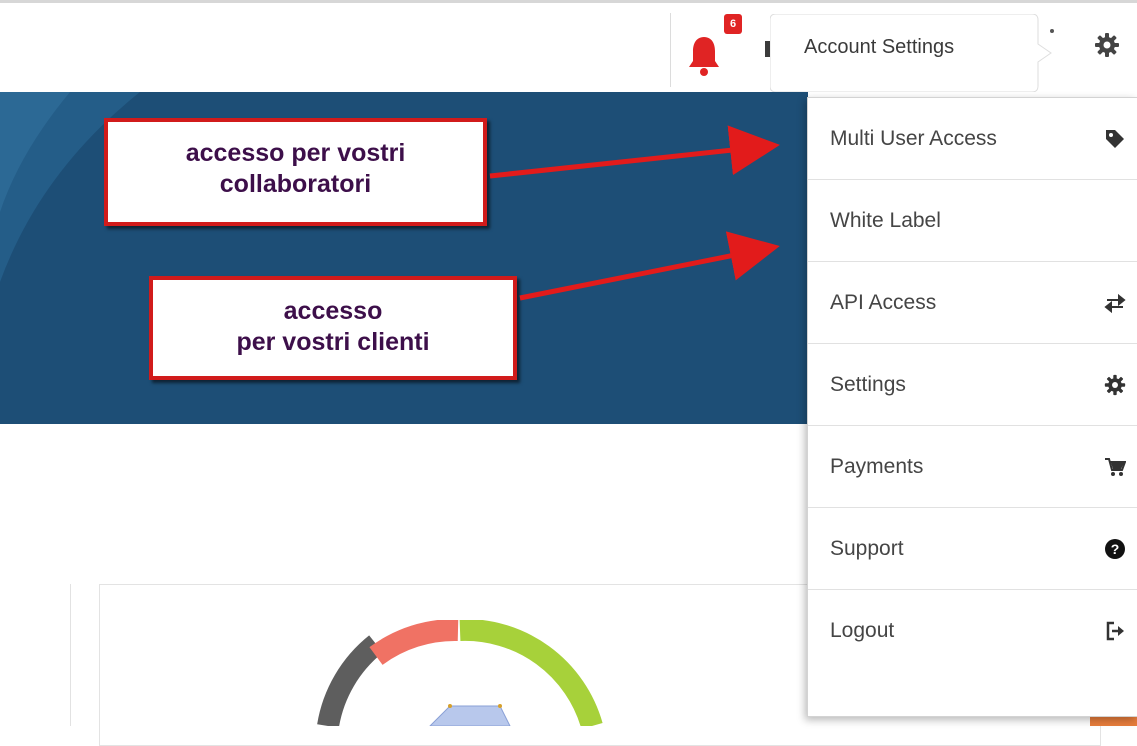 This screenshot has height=746, width=1137. Describe the element at coordinates (733, 24) in the screenshot. I see `notification-count-badge: 6` at that location.